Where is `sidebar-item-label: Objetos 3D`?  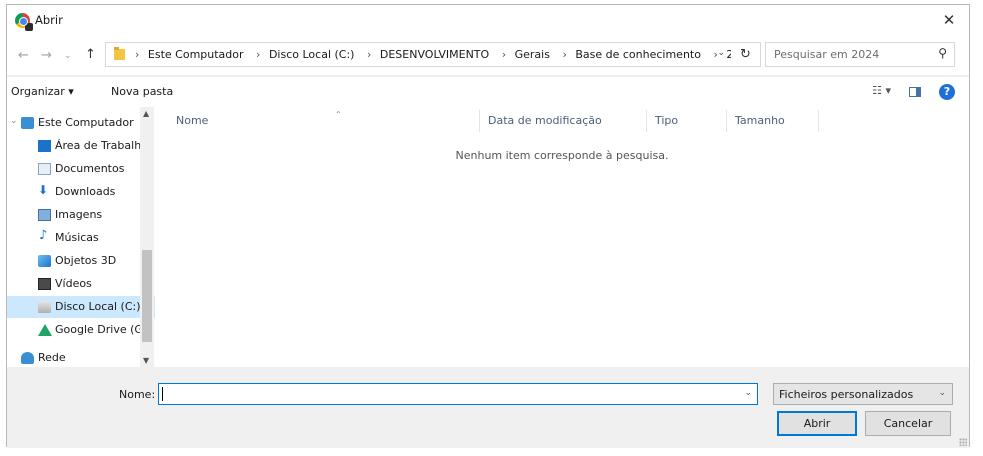
sidebar-item-label: Objetos 3D is located at coordinates (86, 260).